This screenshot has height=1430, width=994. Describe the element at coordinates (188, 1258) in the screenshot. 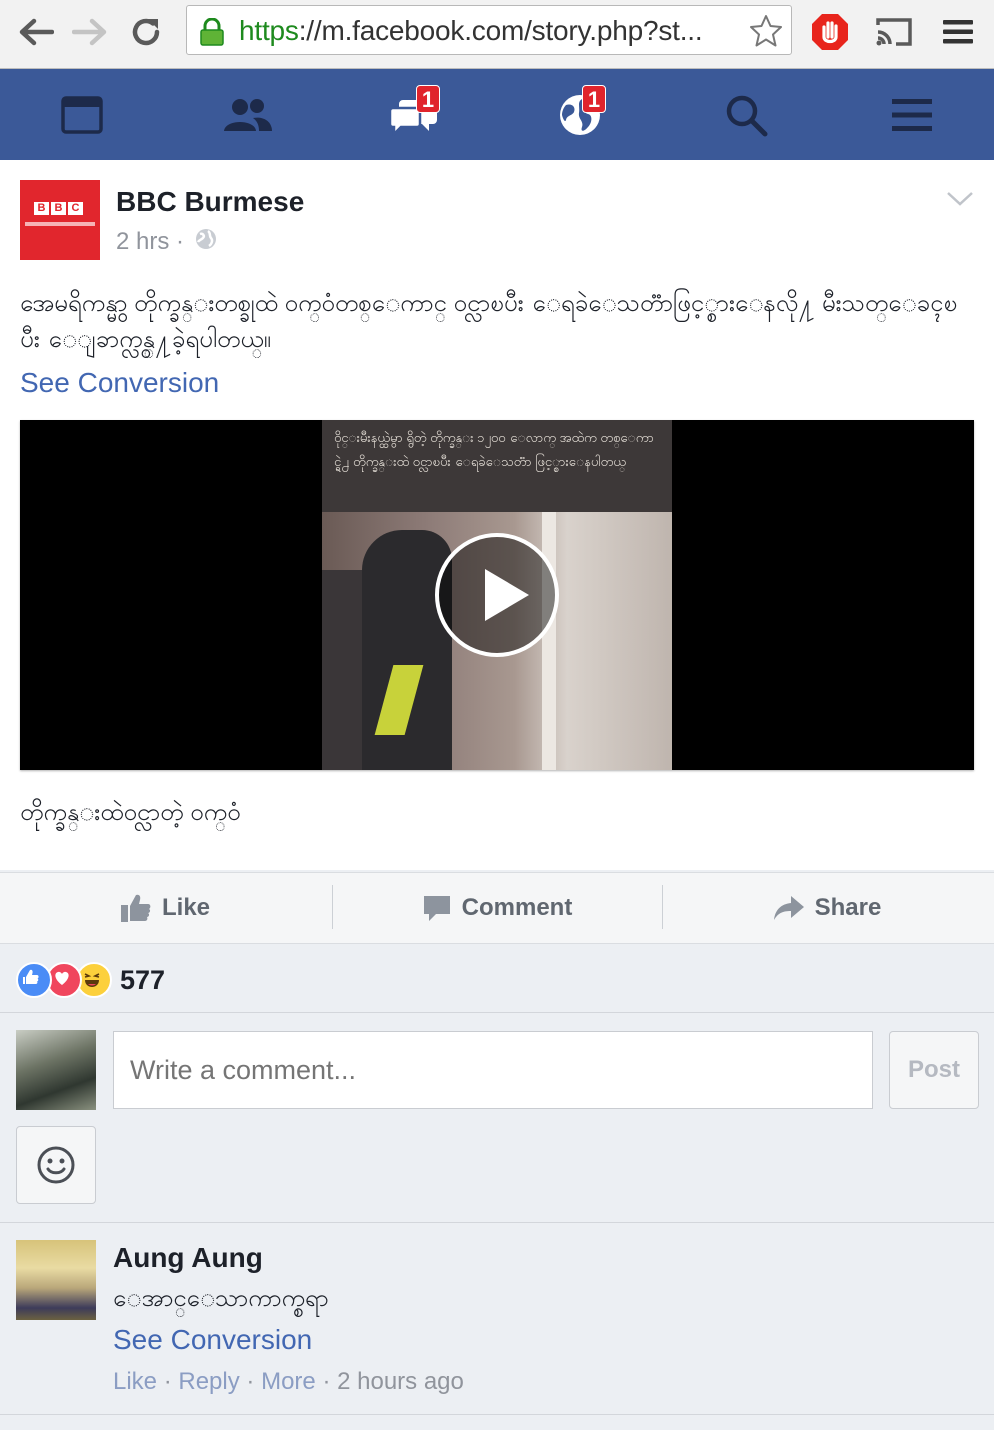

I see `commenter-name: Aung Aung` at that location.